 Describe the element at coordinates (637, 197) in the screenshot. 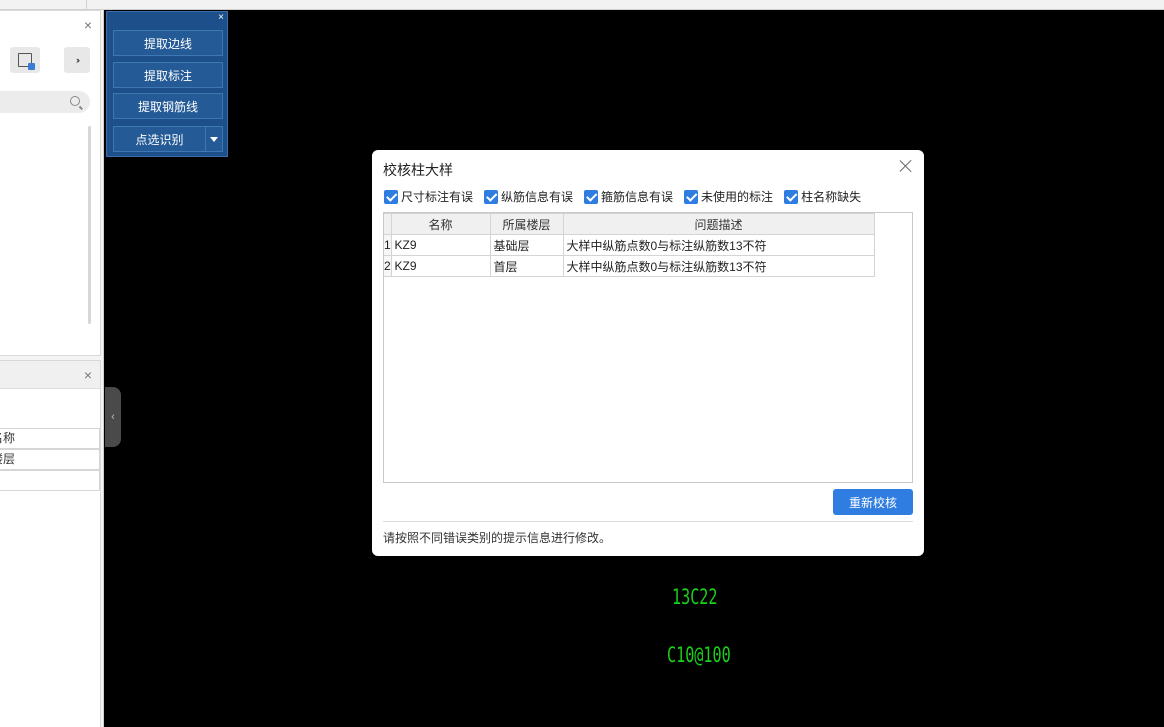

I see `filter-label: 箍筋信息有误` at that location.